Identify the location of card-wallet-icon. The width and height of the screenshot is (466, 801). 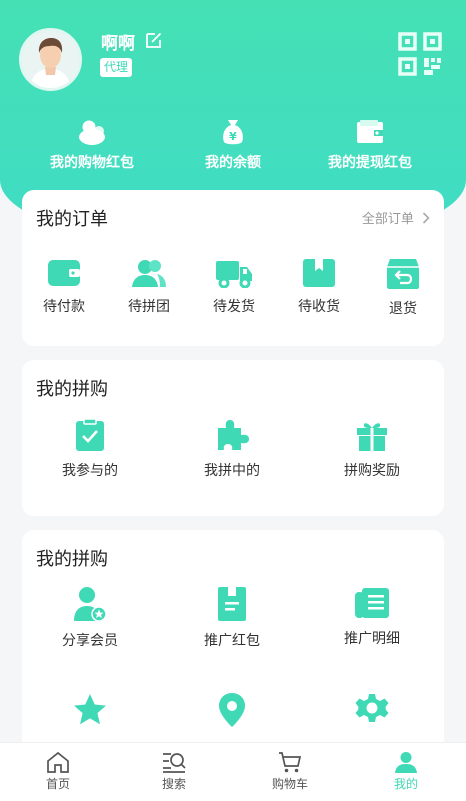
(370, 131).